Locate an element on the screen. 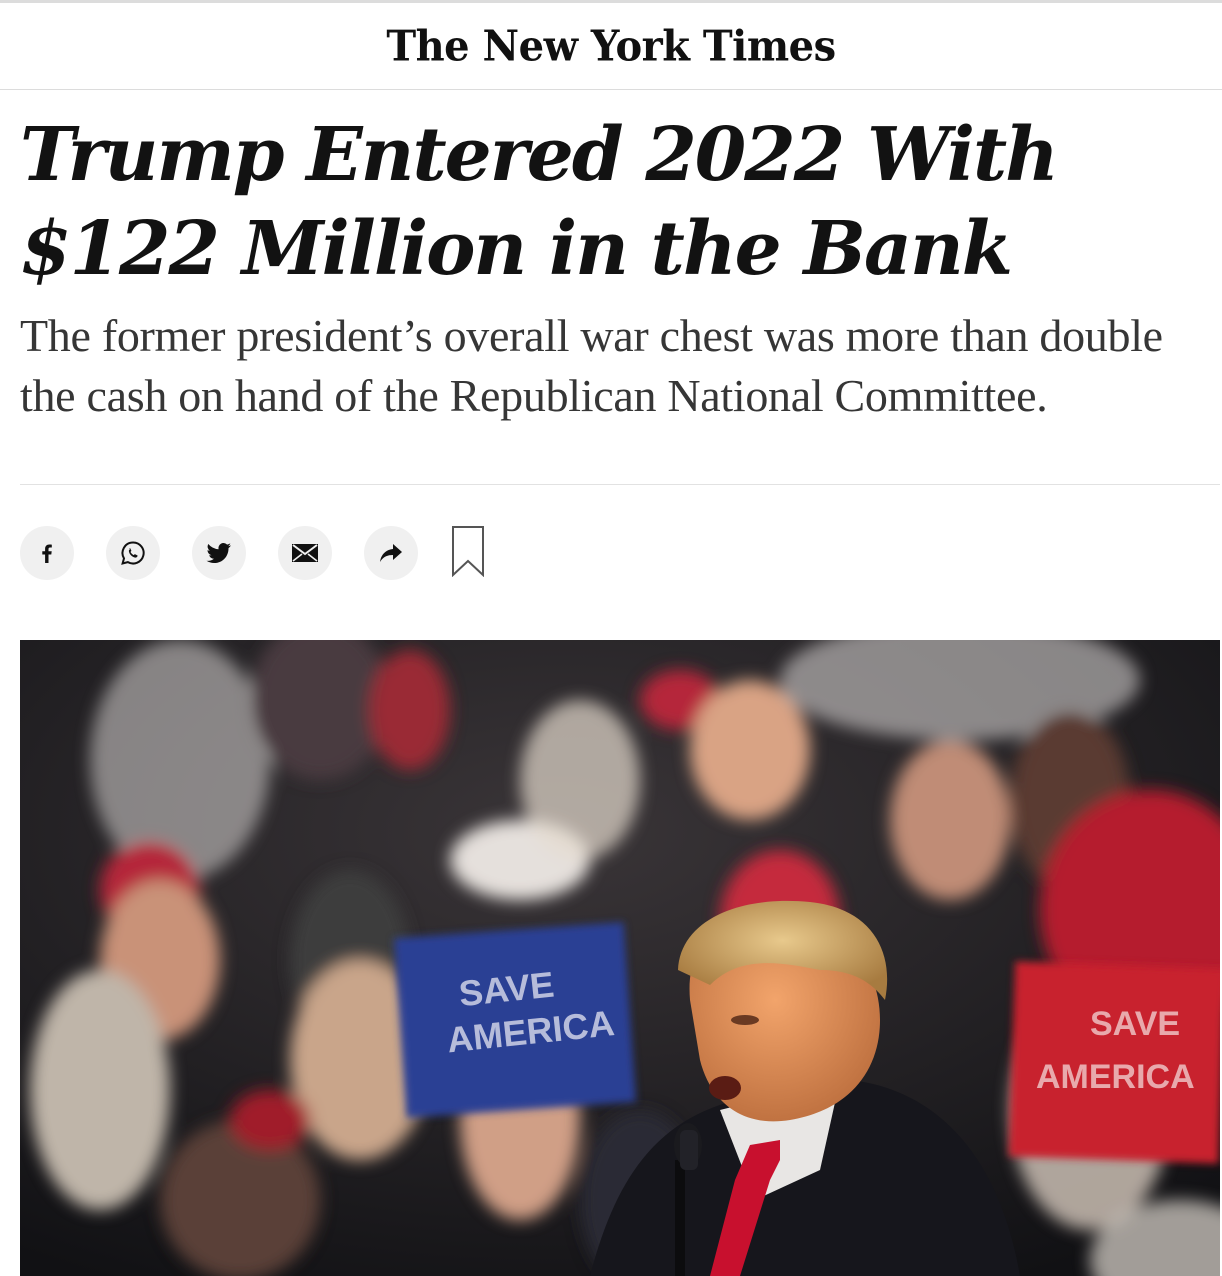  facebook-icon is located at coordinates (47, 553).